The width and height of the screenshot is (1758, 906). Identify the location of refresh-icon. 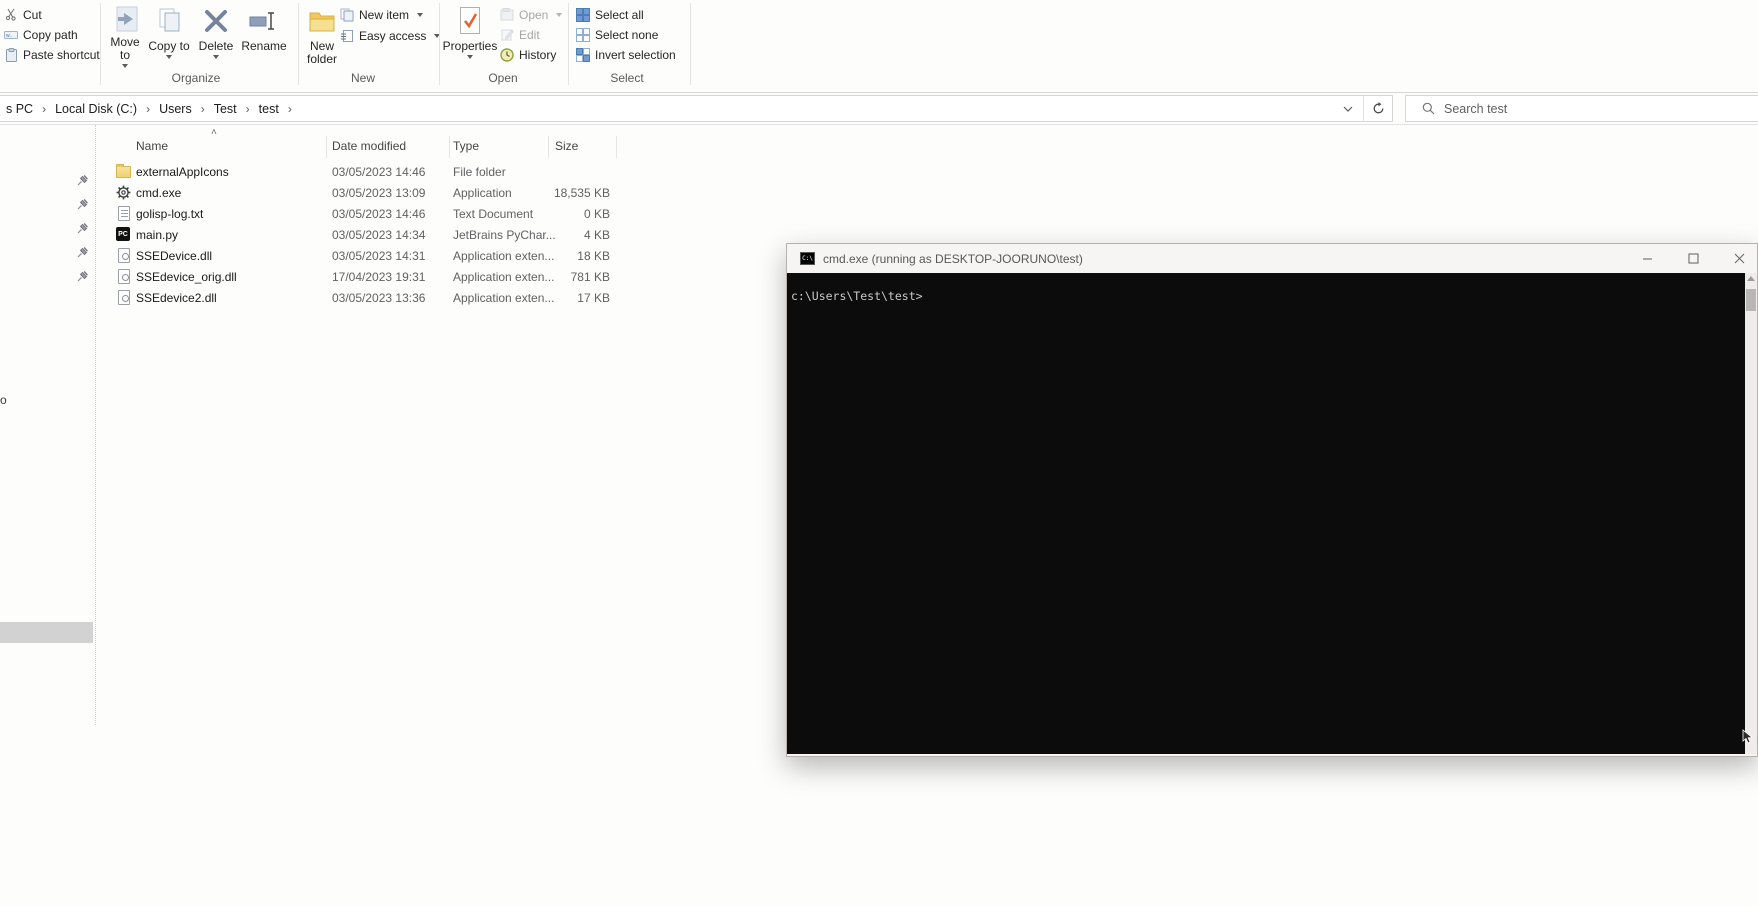
(1378, 108).